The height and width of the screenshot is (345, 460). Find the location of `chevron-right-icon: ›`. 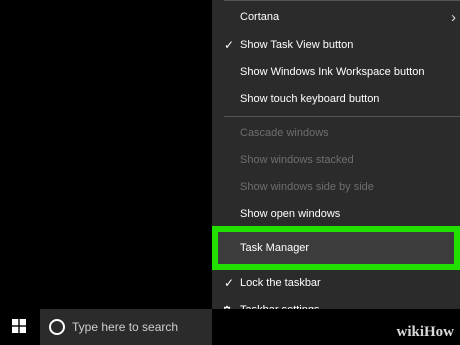

chevron-right-icon: › is located at coordinates (453, 17).